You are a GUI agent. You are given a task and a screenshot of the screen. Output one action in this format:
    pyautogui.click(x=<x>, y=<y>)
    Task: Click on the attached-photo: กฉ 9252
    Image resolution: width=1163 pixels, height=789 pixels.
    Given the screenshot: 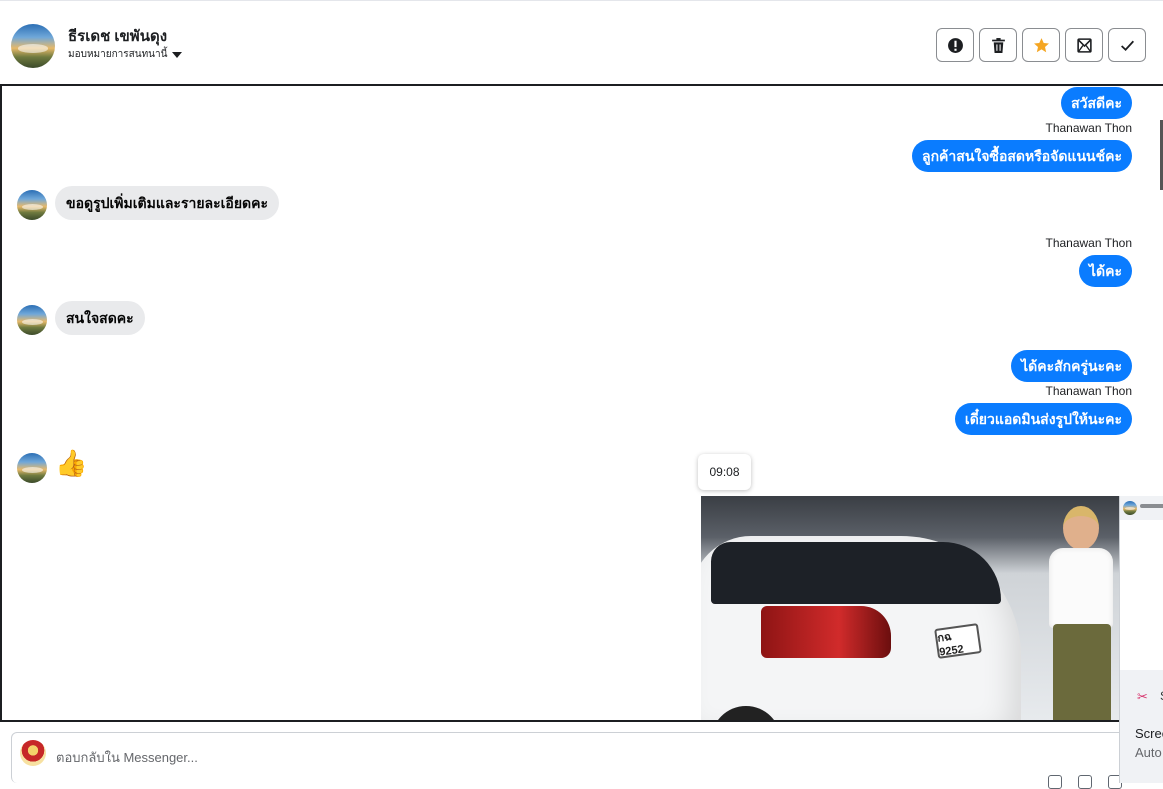 What is the action you would take?
    pyautogui.click(x=912, y=608)
    